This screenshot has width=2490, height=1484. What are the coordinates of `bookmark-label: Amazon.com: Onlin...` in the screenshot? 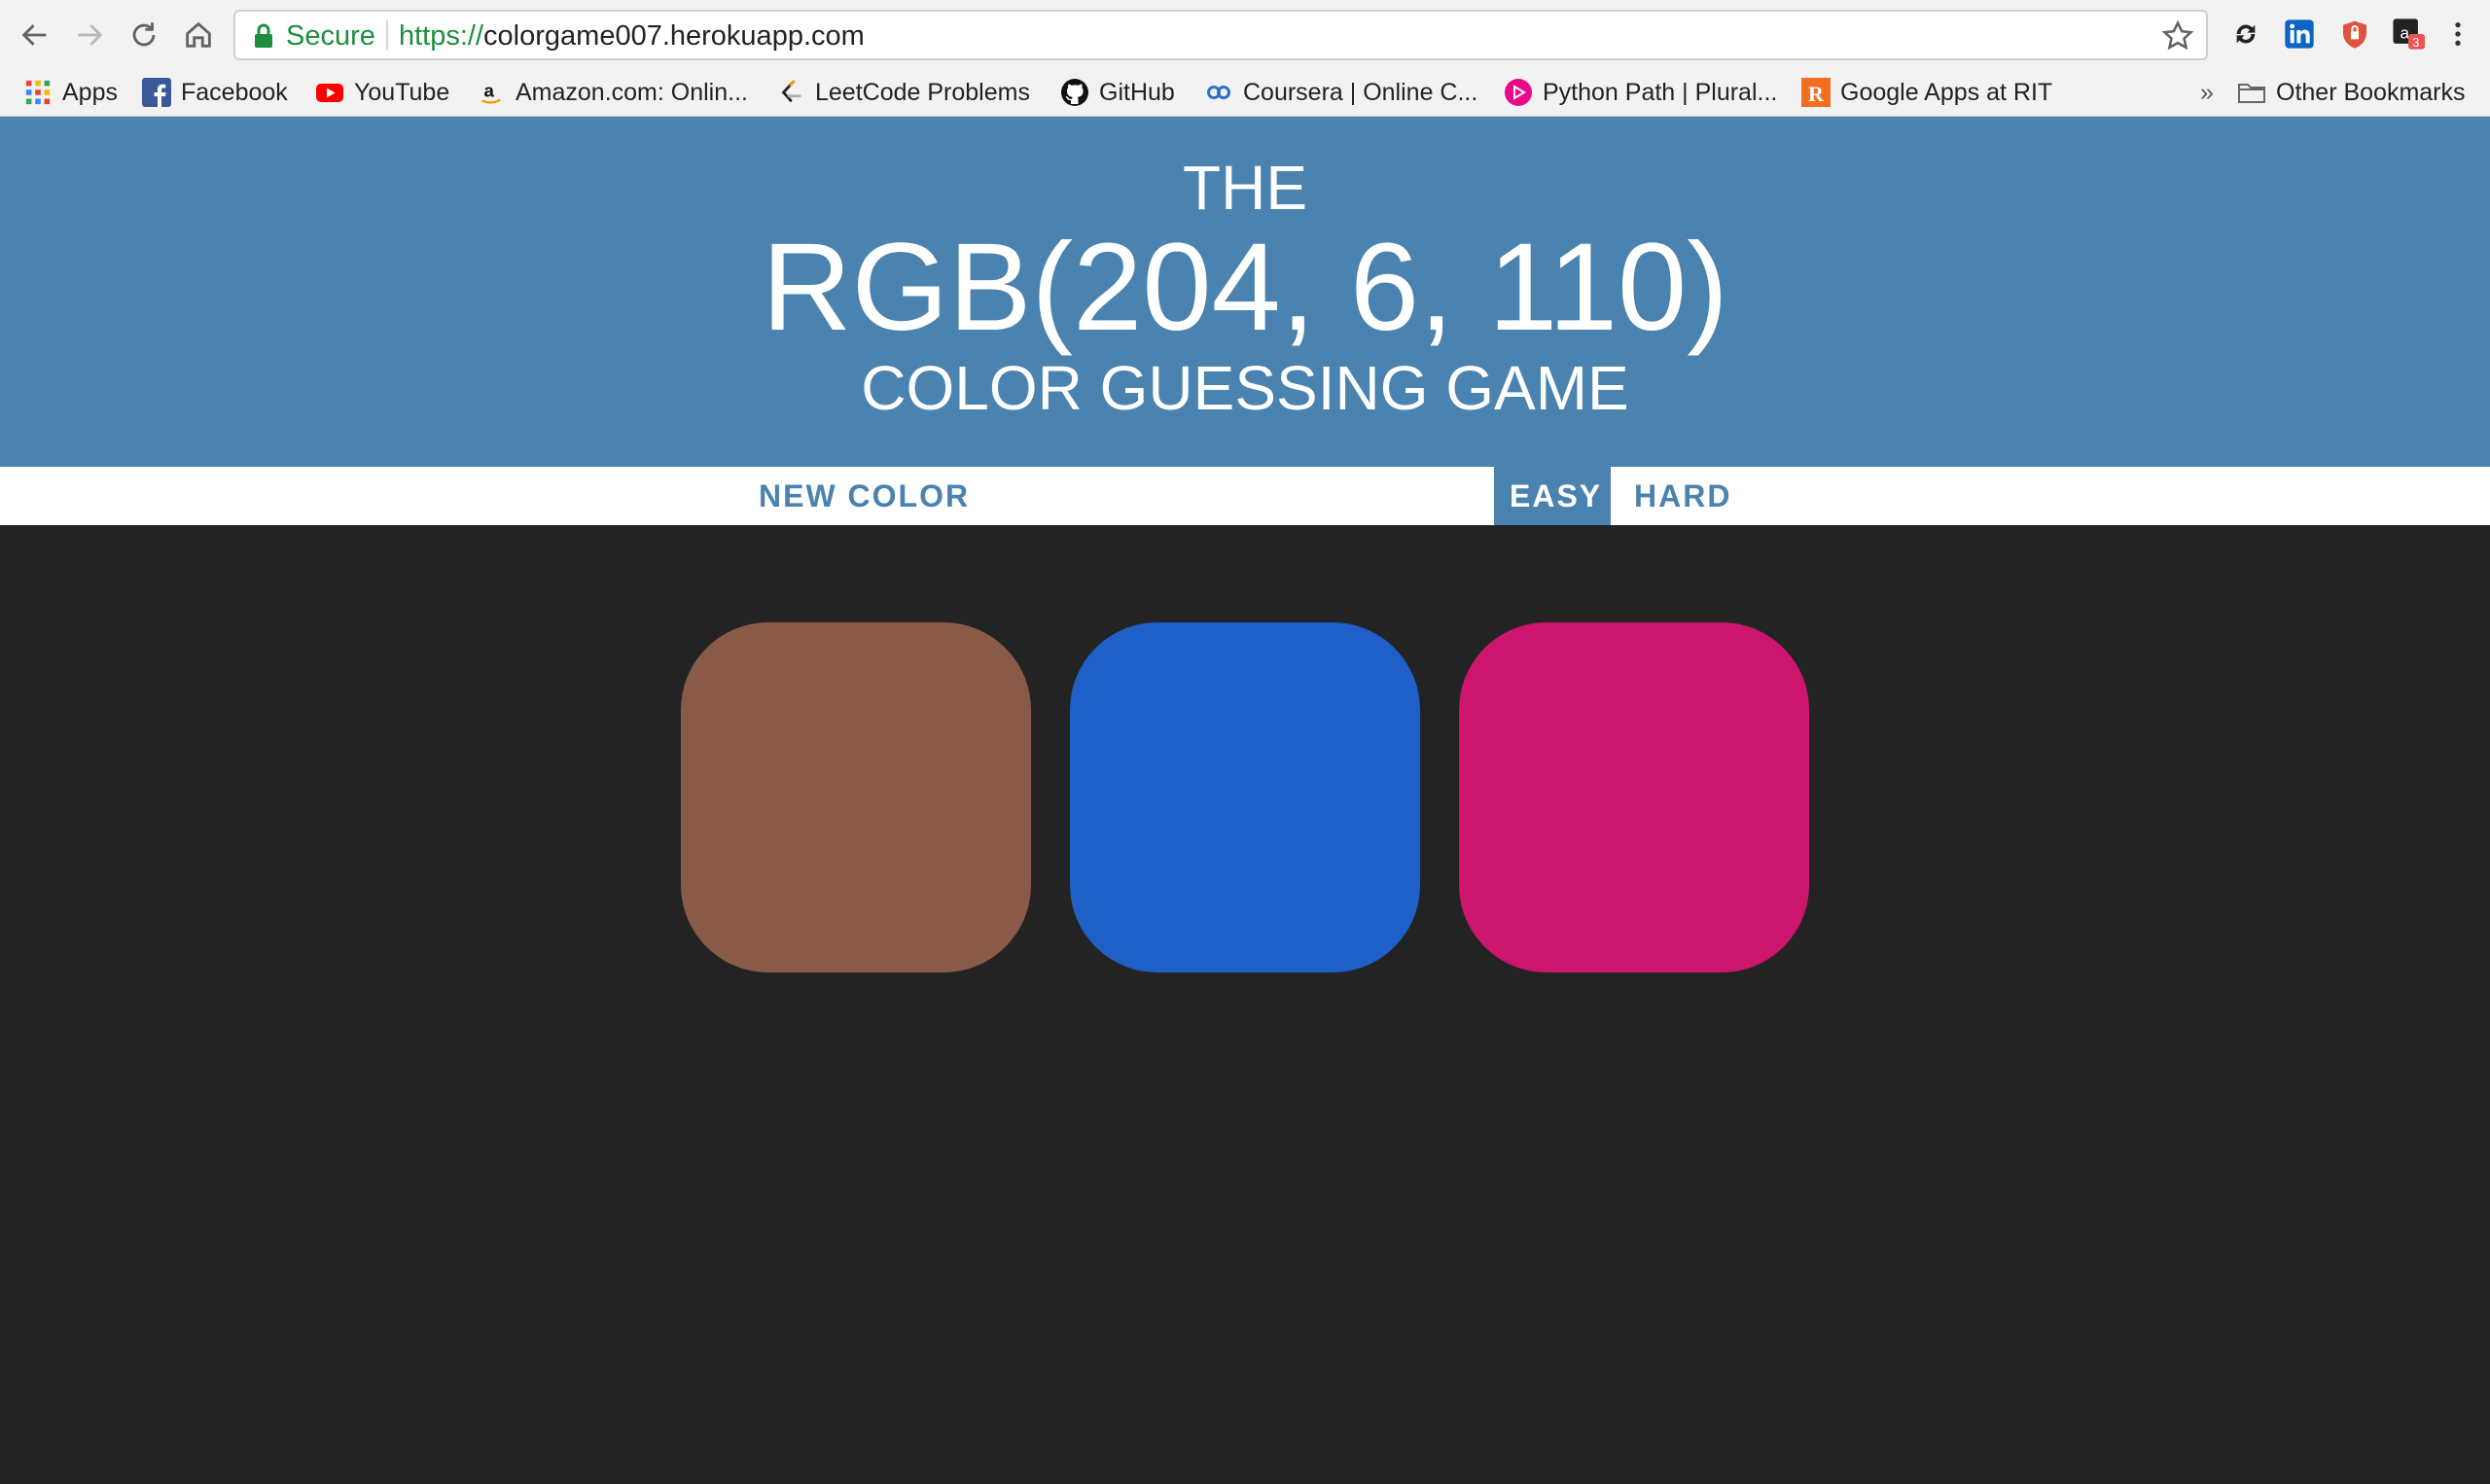 It's located at (632, 92).